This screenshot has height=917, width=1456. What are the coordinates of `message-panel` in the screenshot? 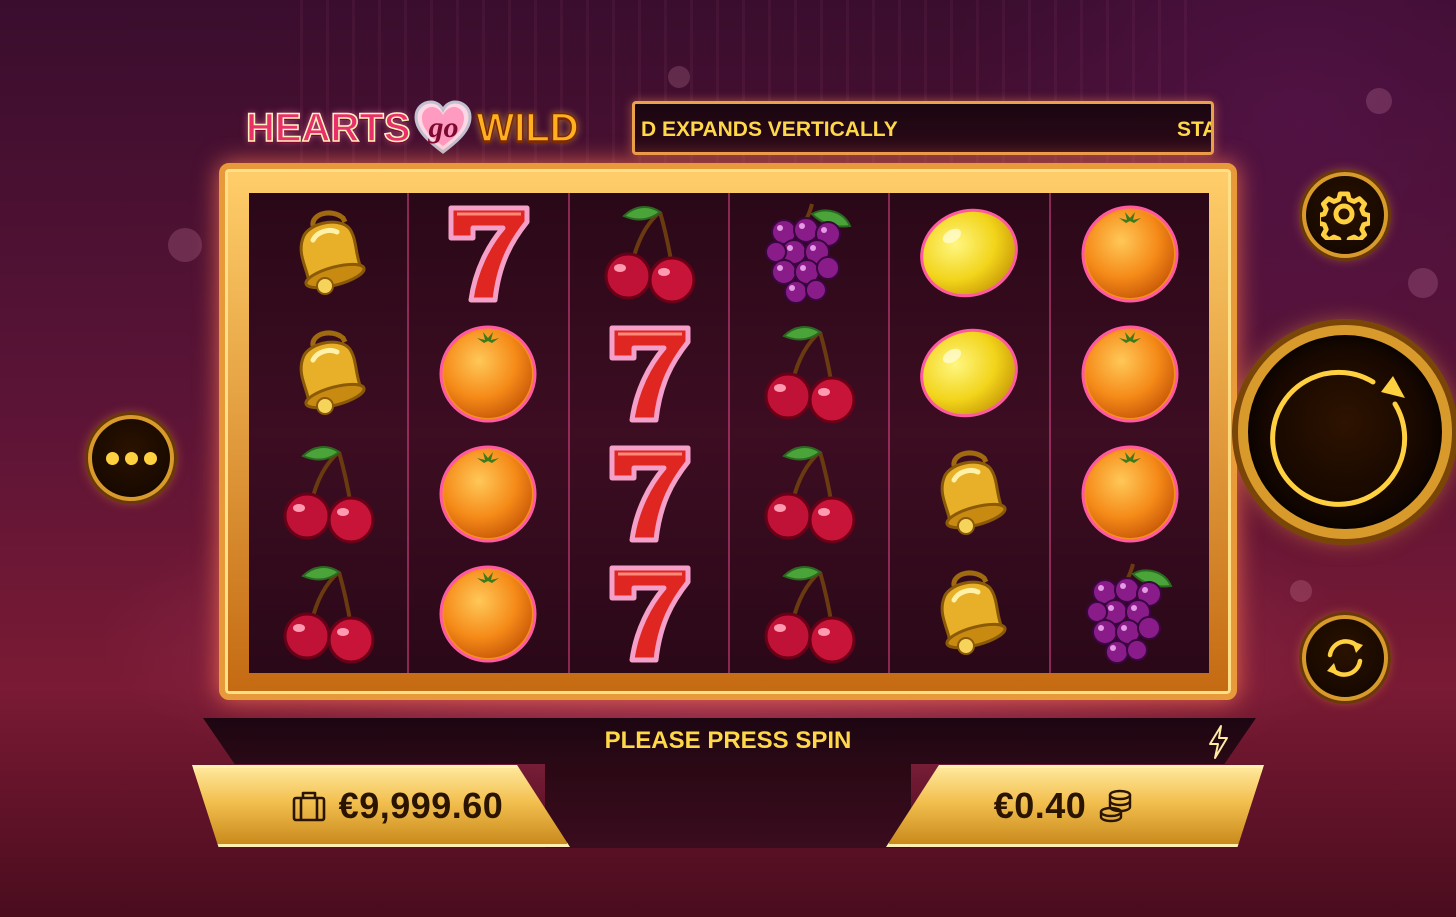 It's located at (728, 806).